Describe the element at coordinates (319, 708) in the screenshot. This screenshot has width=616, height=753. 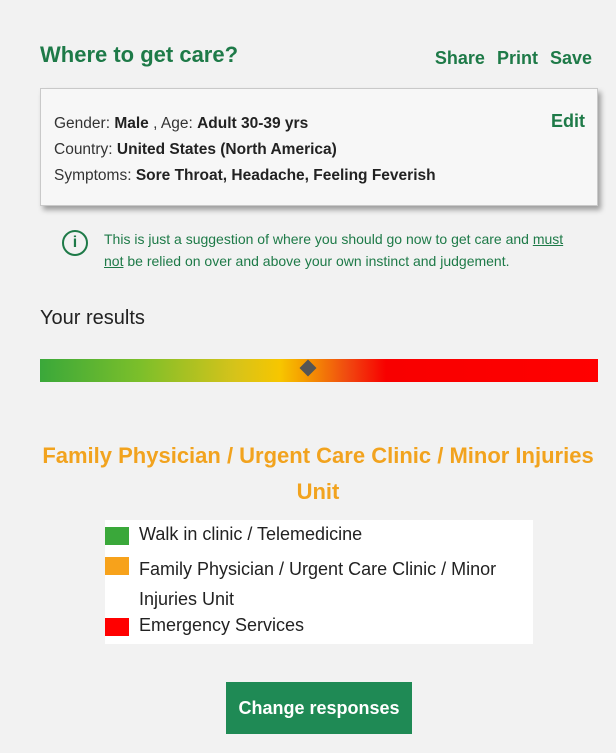
I see `change-responses-button: Change responses` at that location.